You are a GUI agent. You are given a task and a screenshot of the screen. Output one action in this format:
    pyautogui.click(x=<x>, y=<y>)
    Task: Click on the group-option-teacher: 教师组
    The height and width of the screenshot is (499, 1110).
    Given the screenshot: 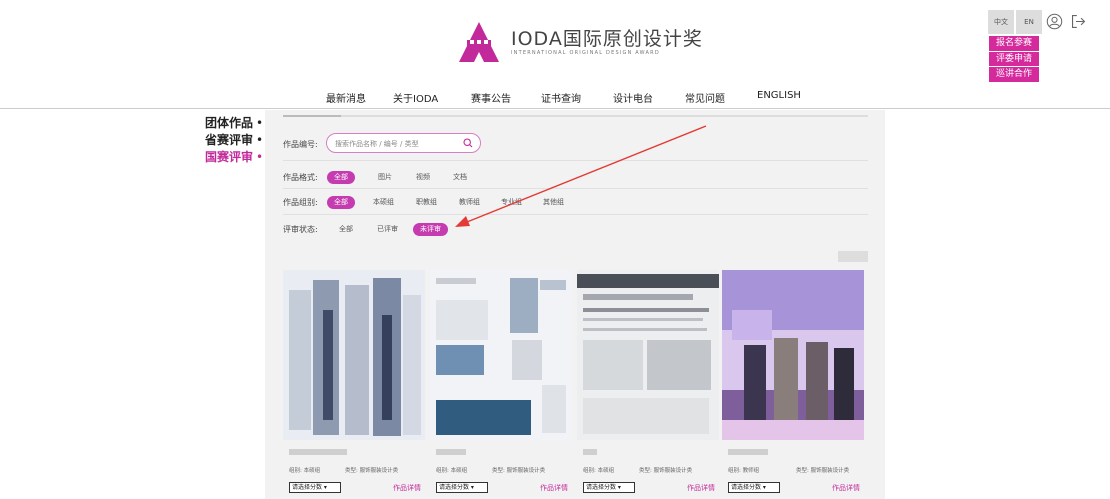 What is the action you would take?
    pyautogui.click(x=469, y=202)
    